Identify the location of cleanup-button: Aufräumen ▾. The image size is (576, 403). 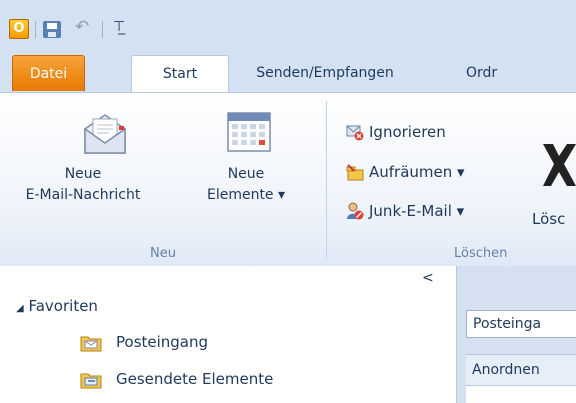
(431, 172).